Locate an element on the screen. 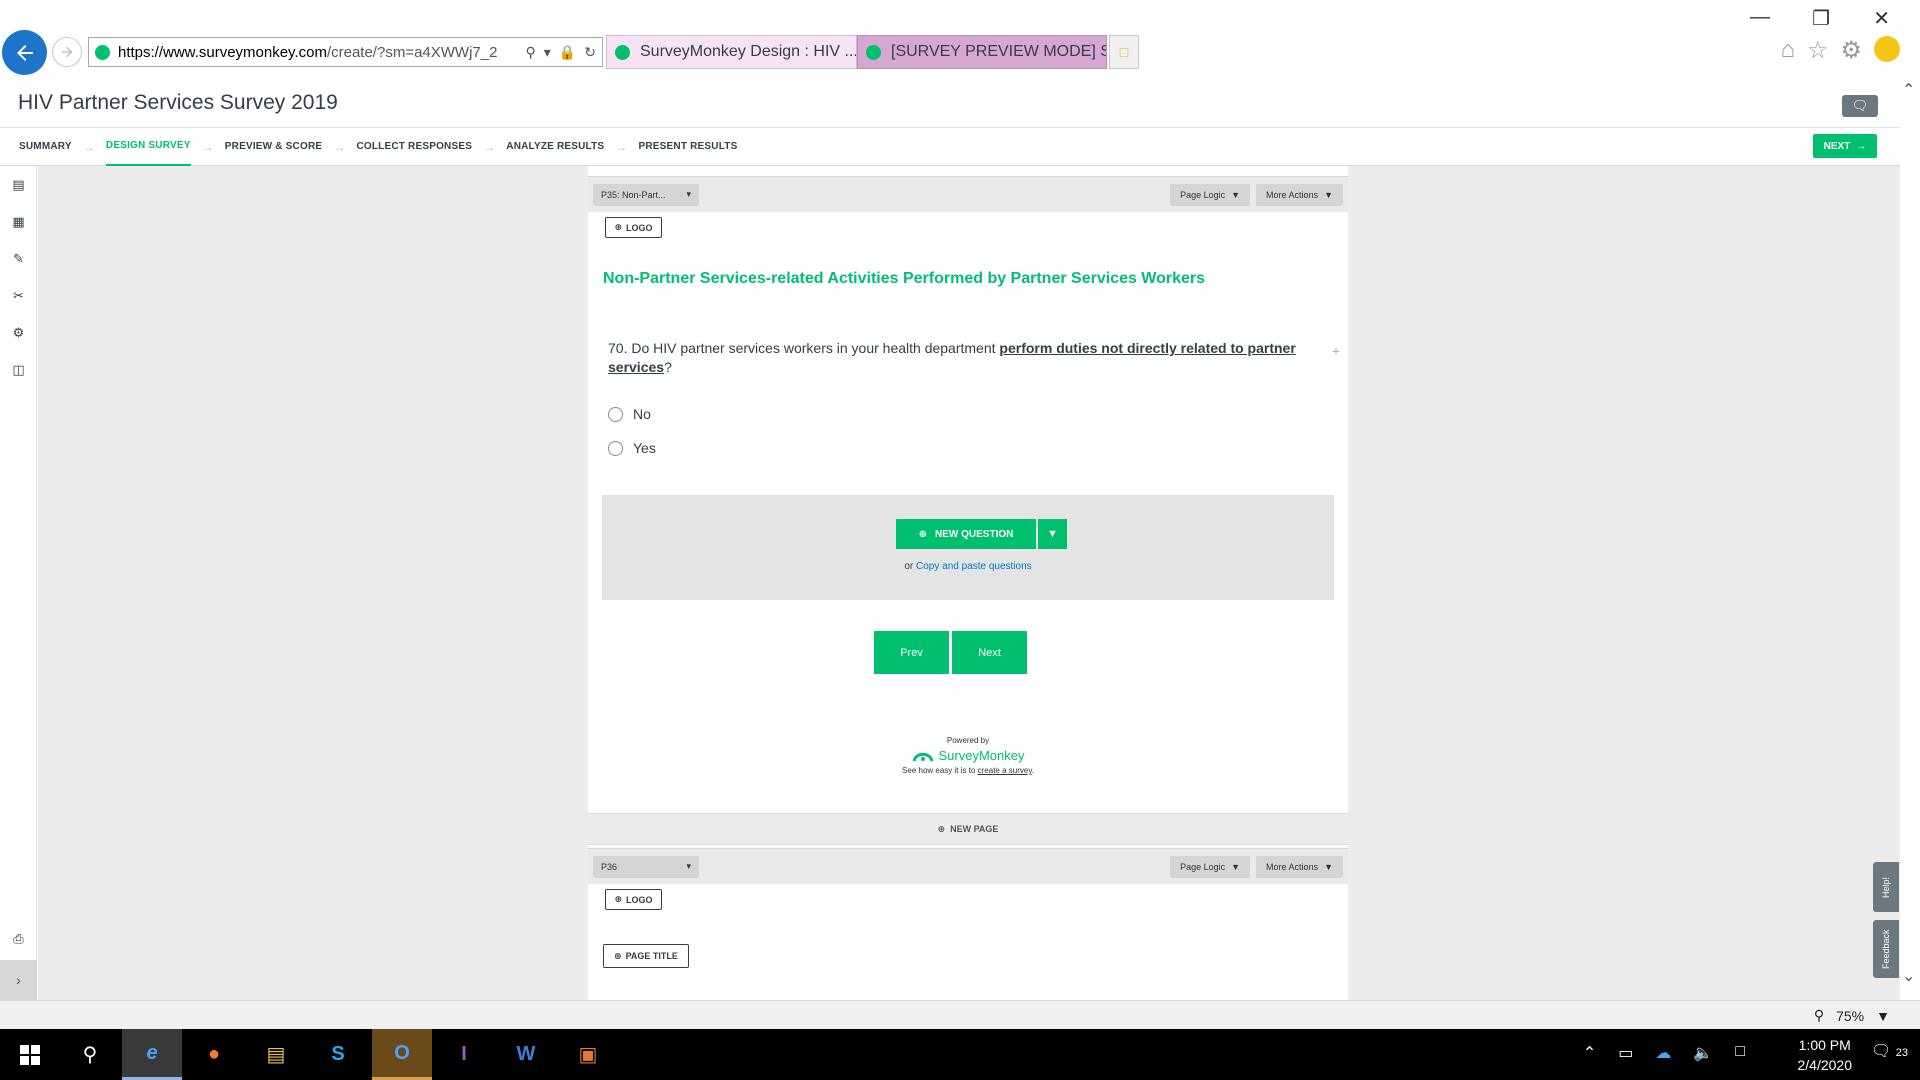 This screenshot has width=1920, height=1080. question-bank-icon: ▦ is located at coordinates (18, 221).